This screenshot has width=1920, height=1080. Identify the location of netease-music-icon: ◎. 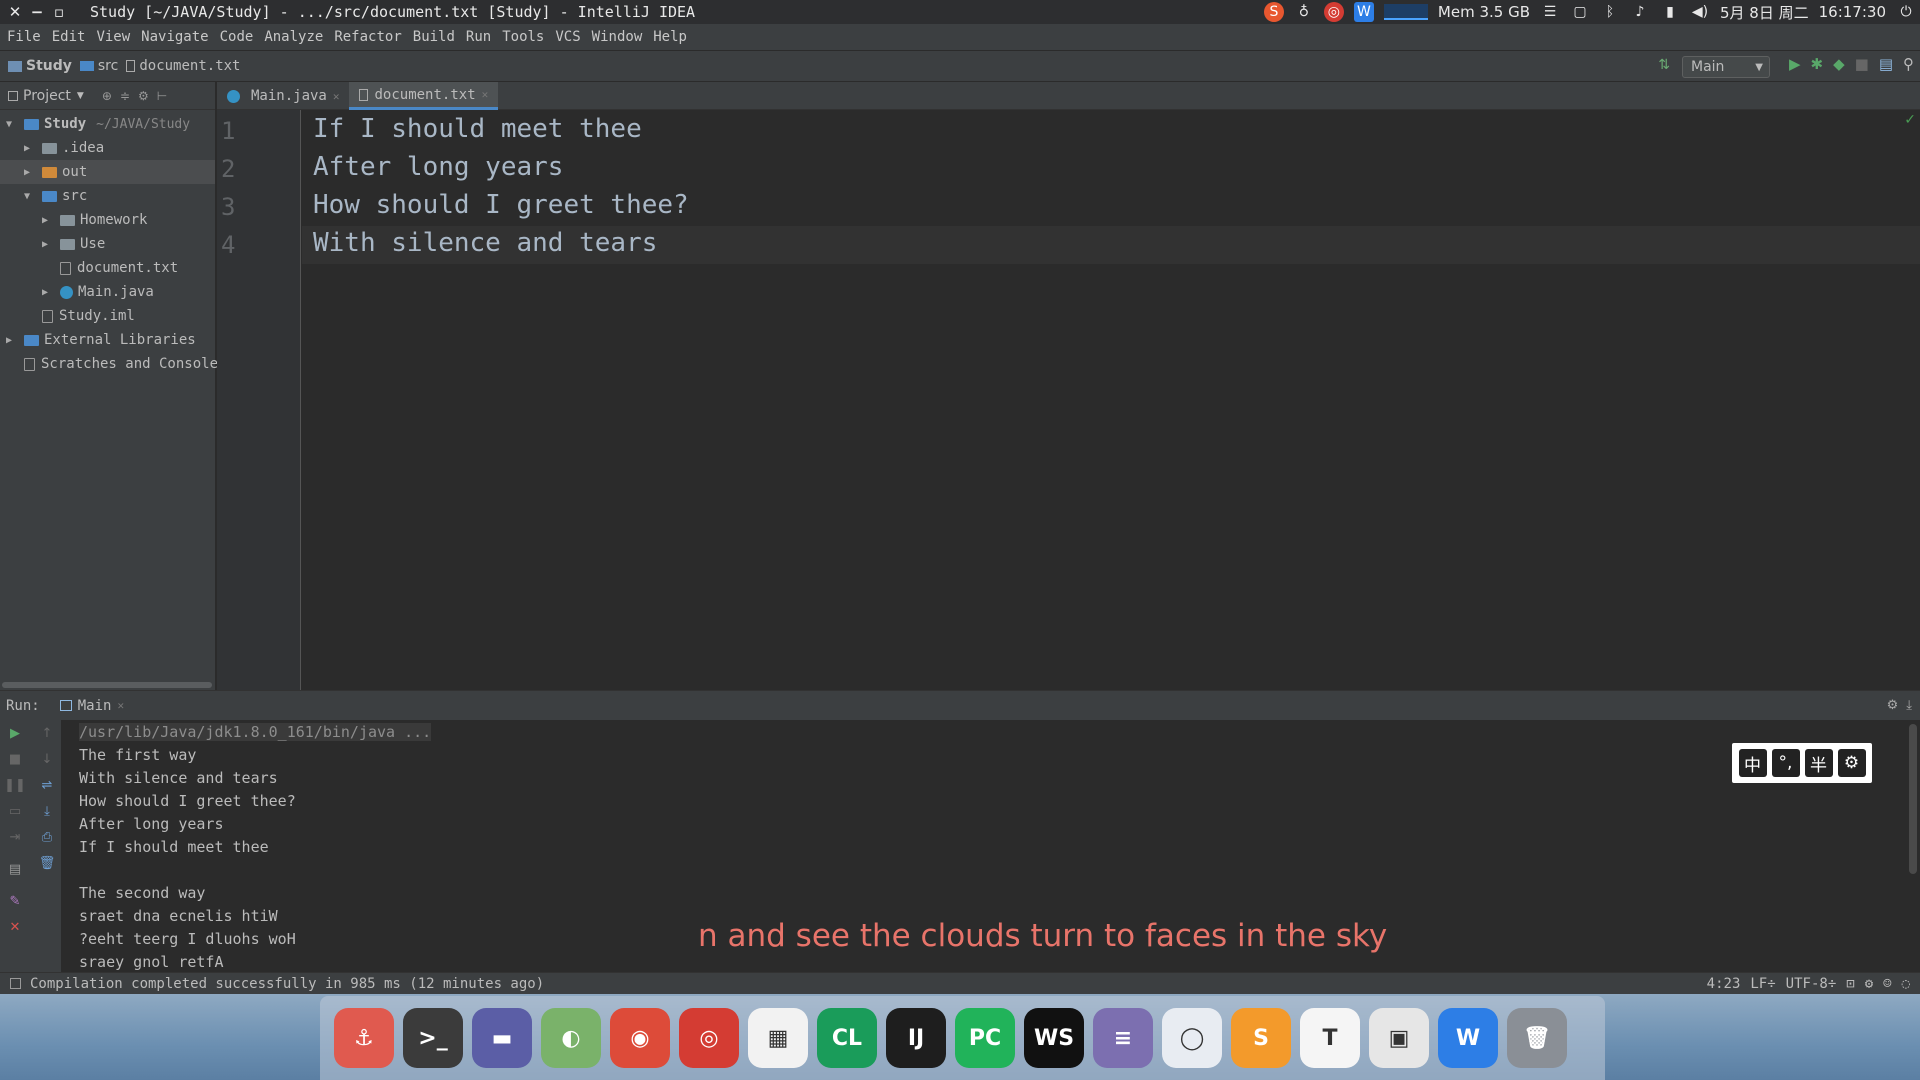
(709, 1038).